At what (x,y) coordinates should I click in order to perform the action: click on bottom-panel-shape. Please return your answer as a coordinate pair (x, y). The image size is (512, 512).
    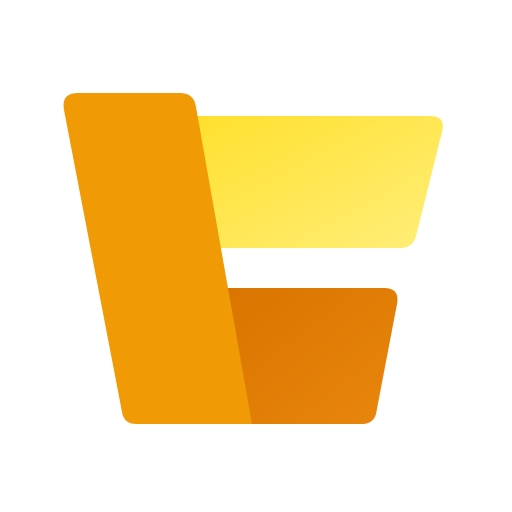
    Looking at the image, I should click on (312, 356).